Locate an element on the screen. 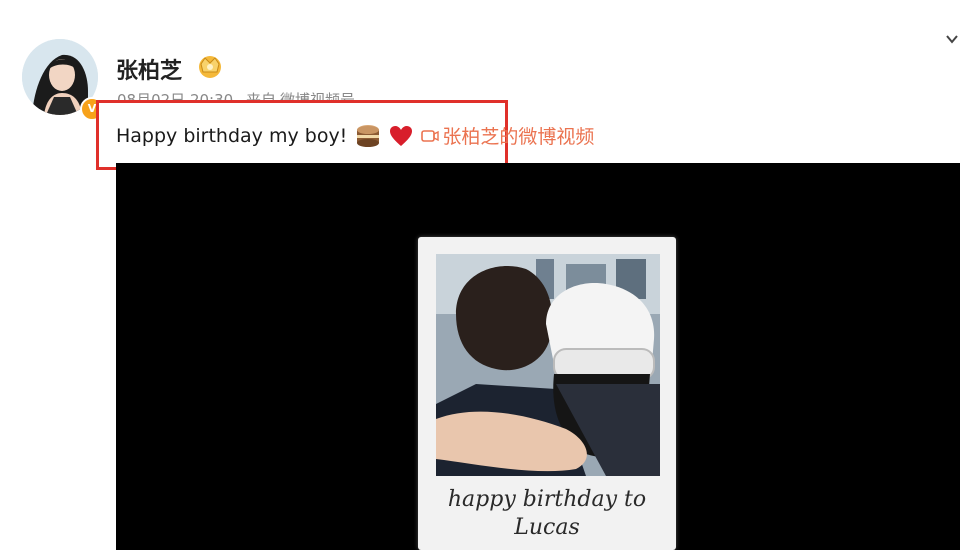 This screenshot has height=550, width=960. hug-photo is located at coordinates (548, 365).